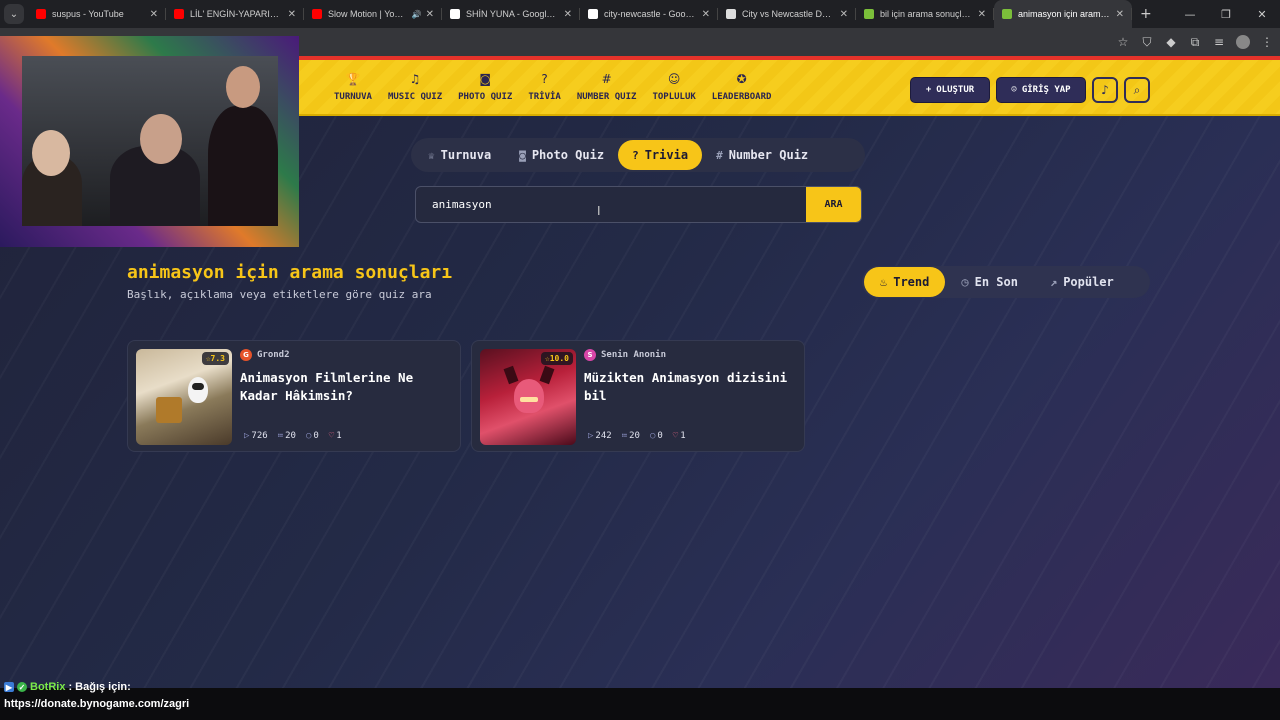  Describe the element at coordinates (928, 90) in the screenshot. I see `plus-icon: +` at that location.